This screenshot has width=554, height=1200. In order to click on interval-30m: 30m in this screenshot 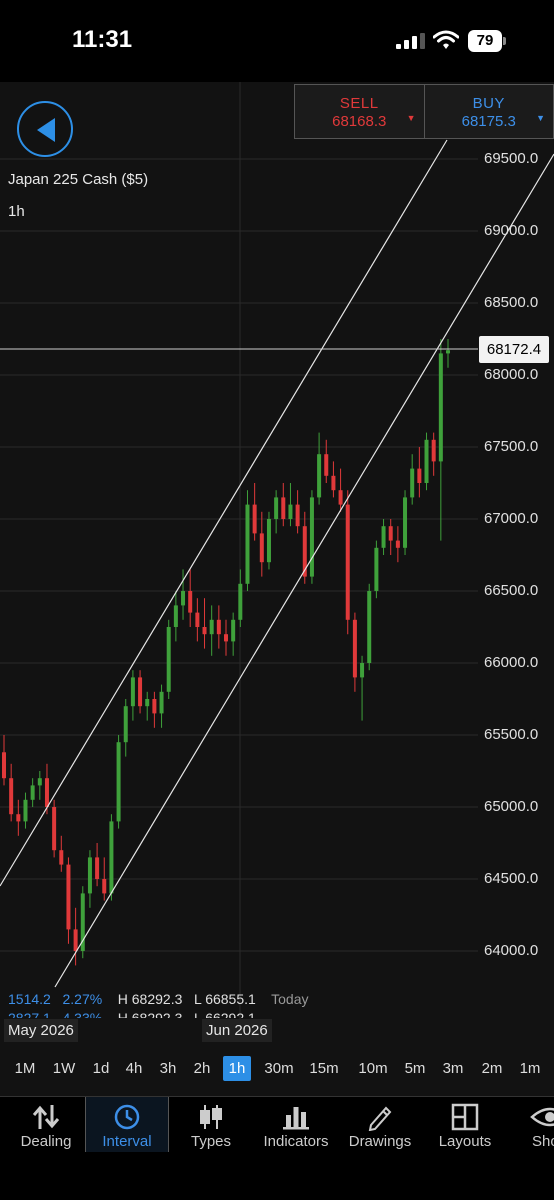, I will do `click(279, 1068)`.